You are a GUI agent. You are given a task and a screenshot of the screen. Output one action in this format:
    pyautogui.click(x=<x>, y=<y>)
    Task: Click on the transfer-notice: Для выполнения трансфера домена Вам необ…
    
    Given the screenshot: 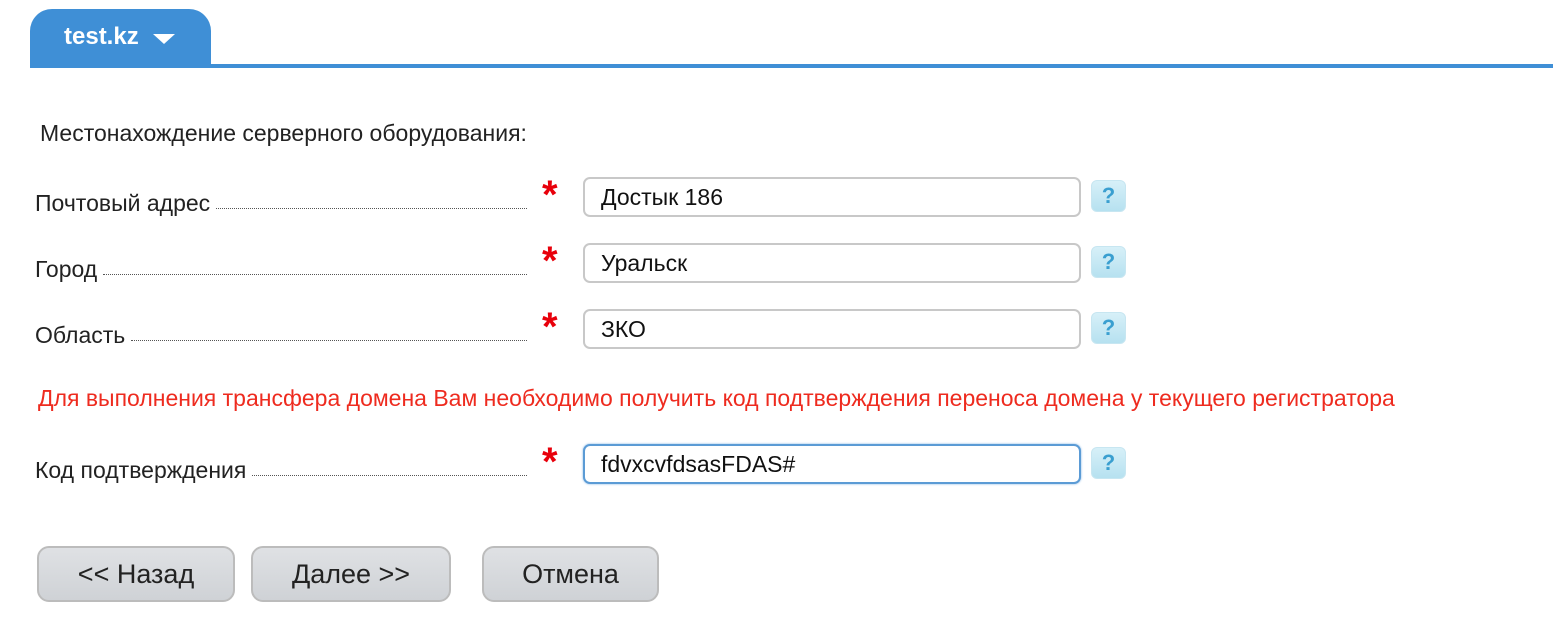 What is the action you would take?
    pyautogui.click(x=716, y=398)
    